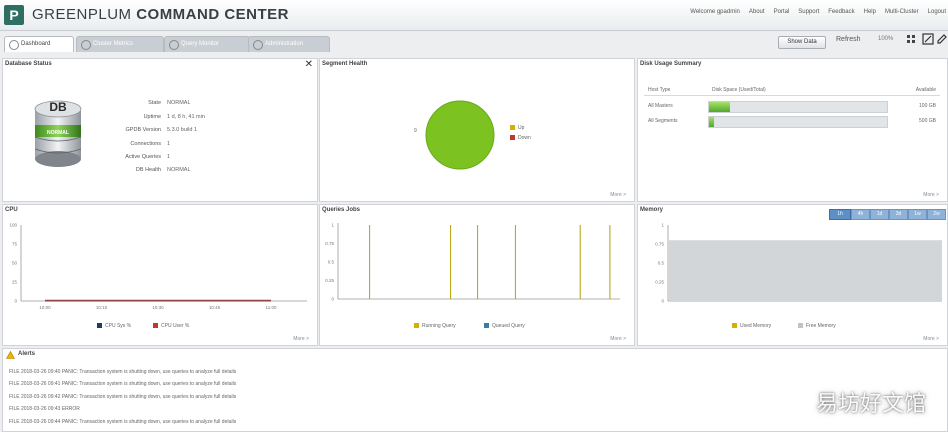 Image resolution: width=948 pixels, height=432 pixels. I want to click on queries-y-tick: 1, so click(332, 225).